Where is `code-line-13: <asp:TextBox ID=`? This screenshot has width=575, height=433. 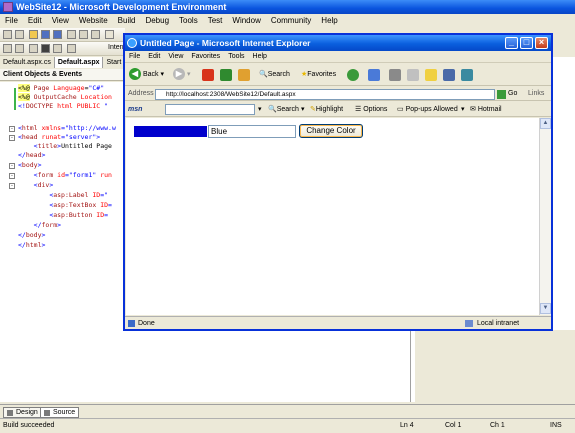 code-line-13: <asp:TextBox ID= is located at coordinates (80, 205).